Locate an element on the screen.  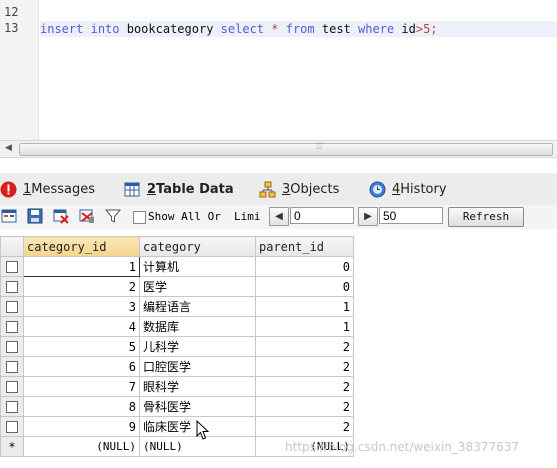
keyword: where is located at coordinates (376, 29).